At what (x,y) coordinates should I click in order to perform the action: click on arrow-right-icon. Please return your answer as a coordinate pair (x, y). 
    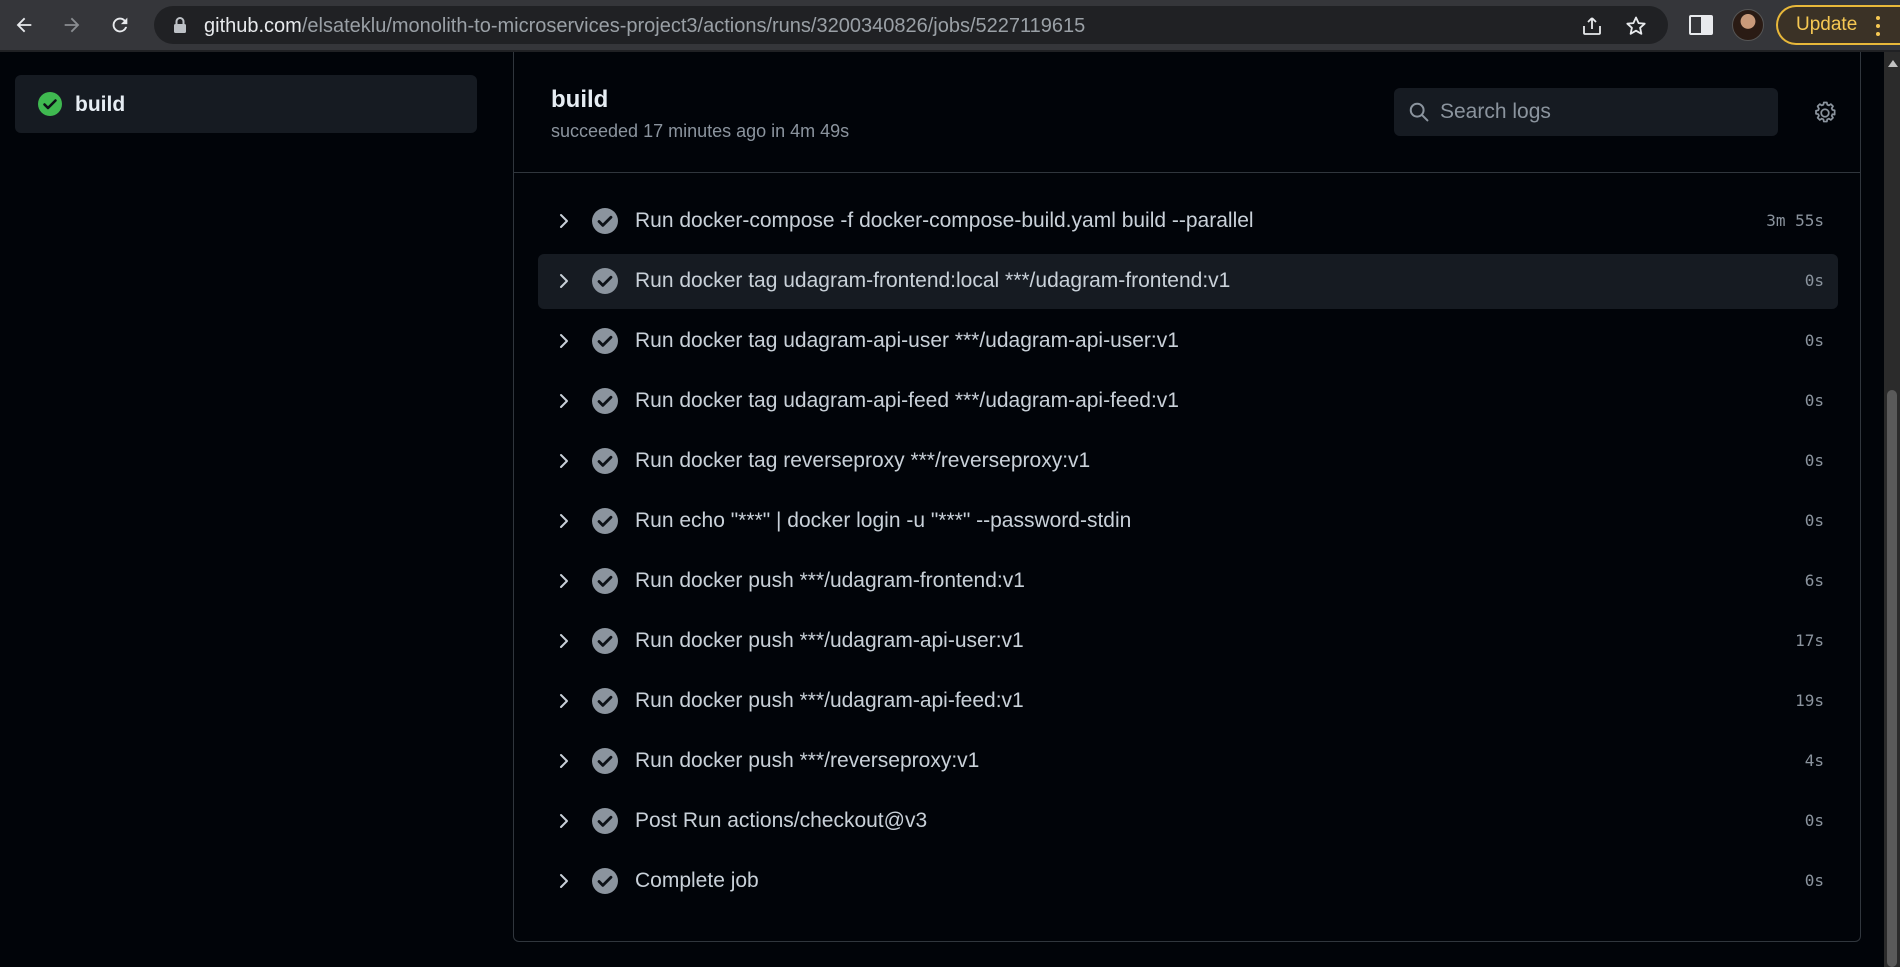
    Looking at the image, I should click on (72, 25).